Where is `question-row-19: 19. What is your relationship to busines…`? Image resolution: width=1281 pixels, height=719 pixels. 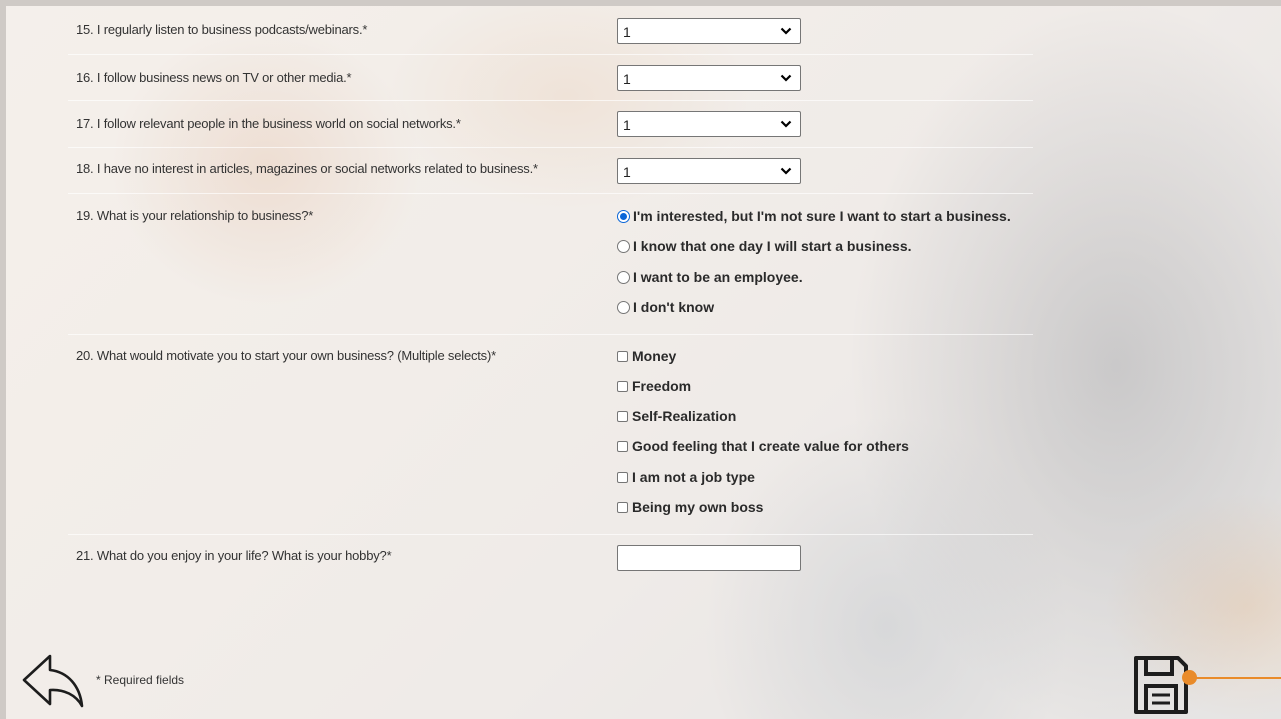 question-row-19: 19. What is your relationship to busines… is located at coordinates (550, 264).